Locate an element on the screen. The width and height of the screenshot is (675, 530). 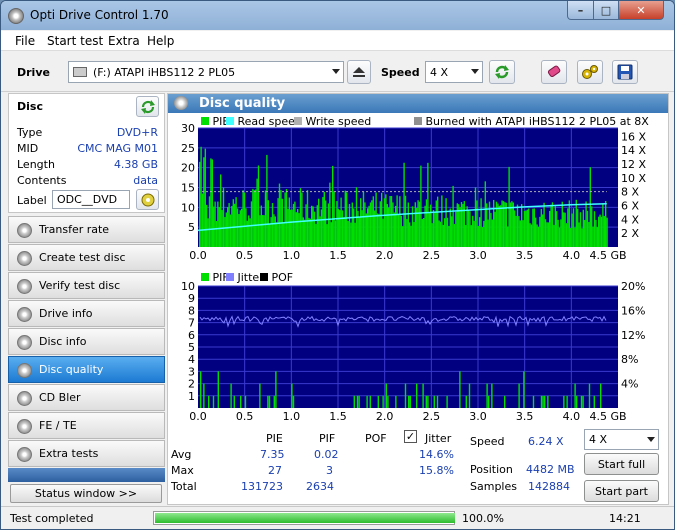
nav-disc-quality: Disc quality is located at coordinates (86, 369).